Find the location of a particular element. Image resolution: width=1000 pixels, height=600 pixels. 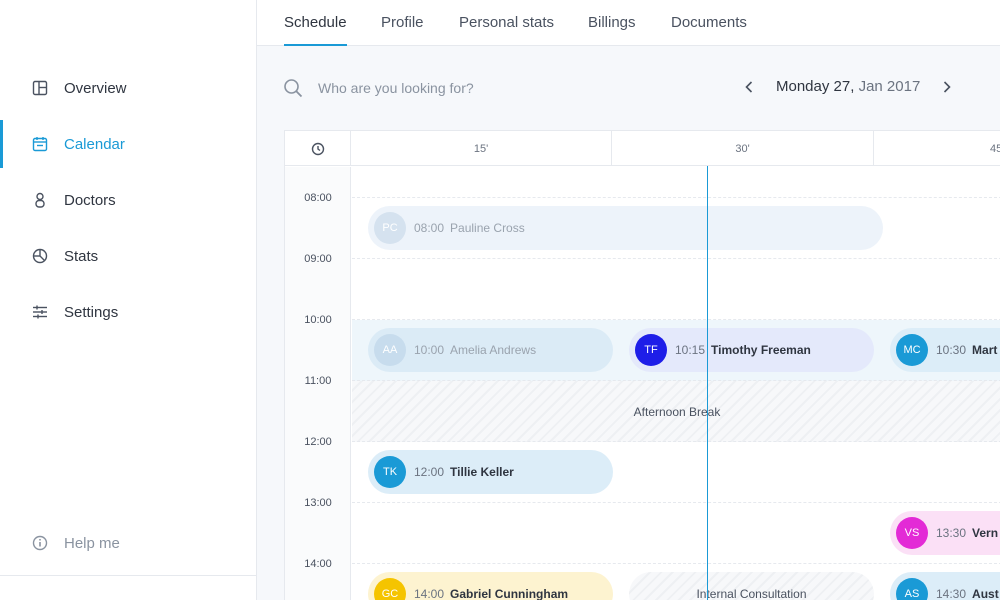

hour-label: 13:00 is located at coordinates (318, 503).